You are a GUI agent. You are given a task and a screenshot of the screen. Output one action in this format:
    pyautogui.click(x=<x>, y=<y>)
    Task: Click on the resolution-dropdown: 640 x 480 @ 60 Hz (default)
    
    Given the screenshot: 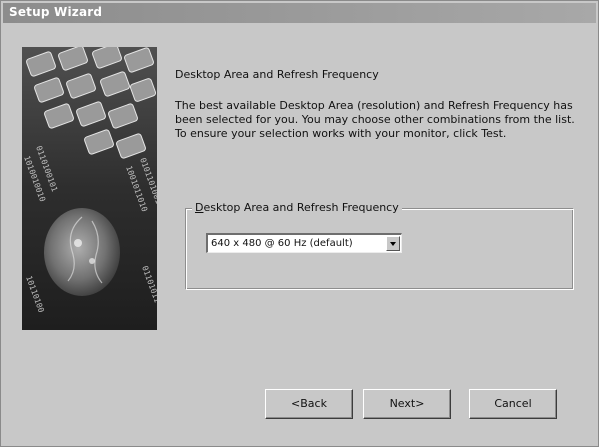 What is the action you would take?
    pyautogui.click(x=304, y=243)
    